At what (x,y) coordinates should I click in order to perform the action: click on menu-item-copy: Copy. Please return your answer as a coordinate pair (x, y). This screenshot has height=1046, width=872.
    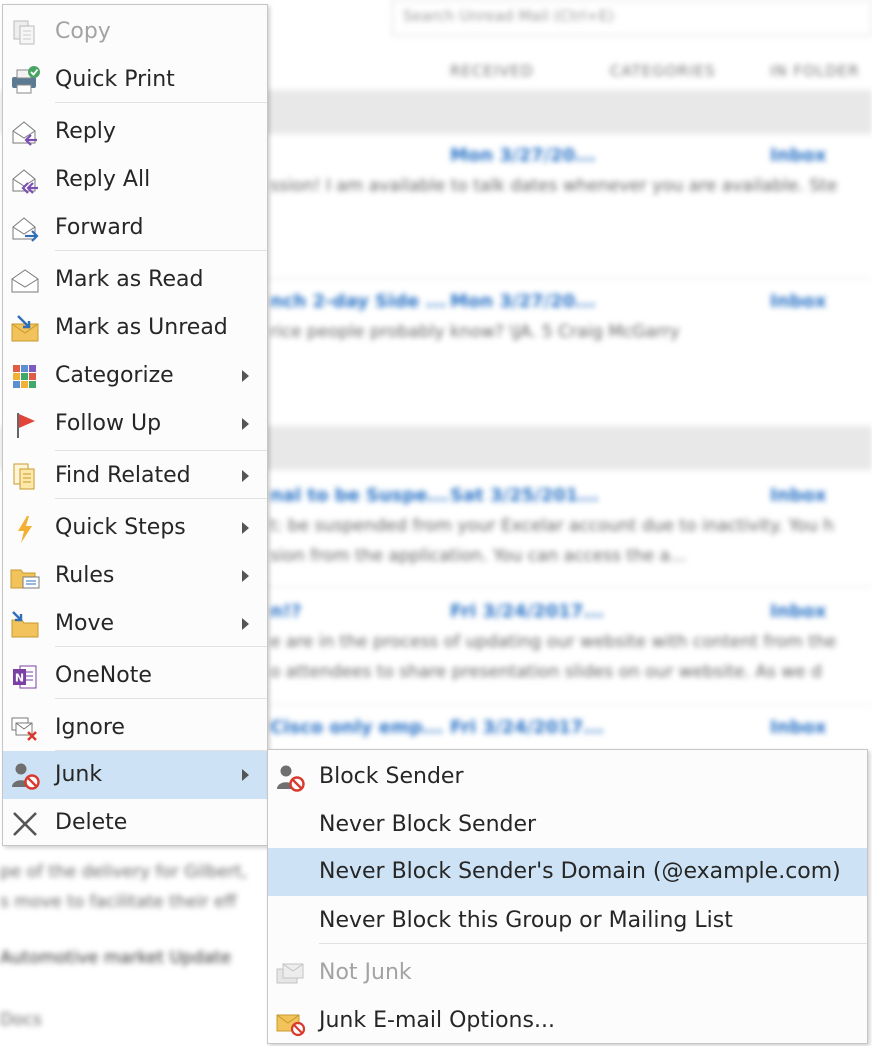
    Looking at the image, I should click on (135, 32).